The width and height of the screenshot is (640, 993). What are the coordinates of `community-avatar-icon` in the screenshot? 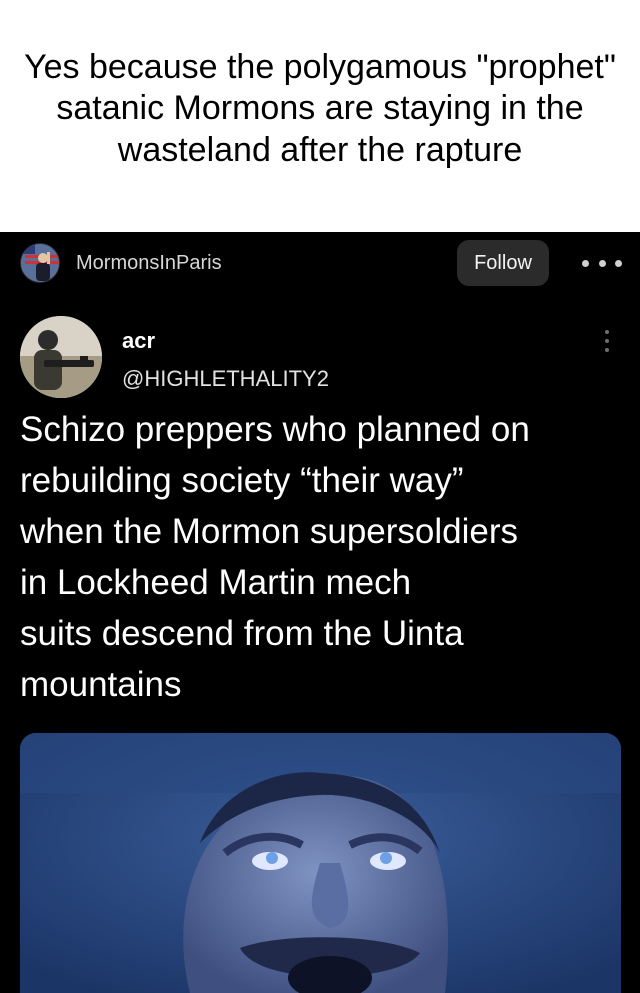 It's located at (40, 263).